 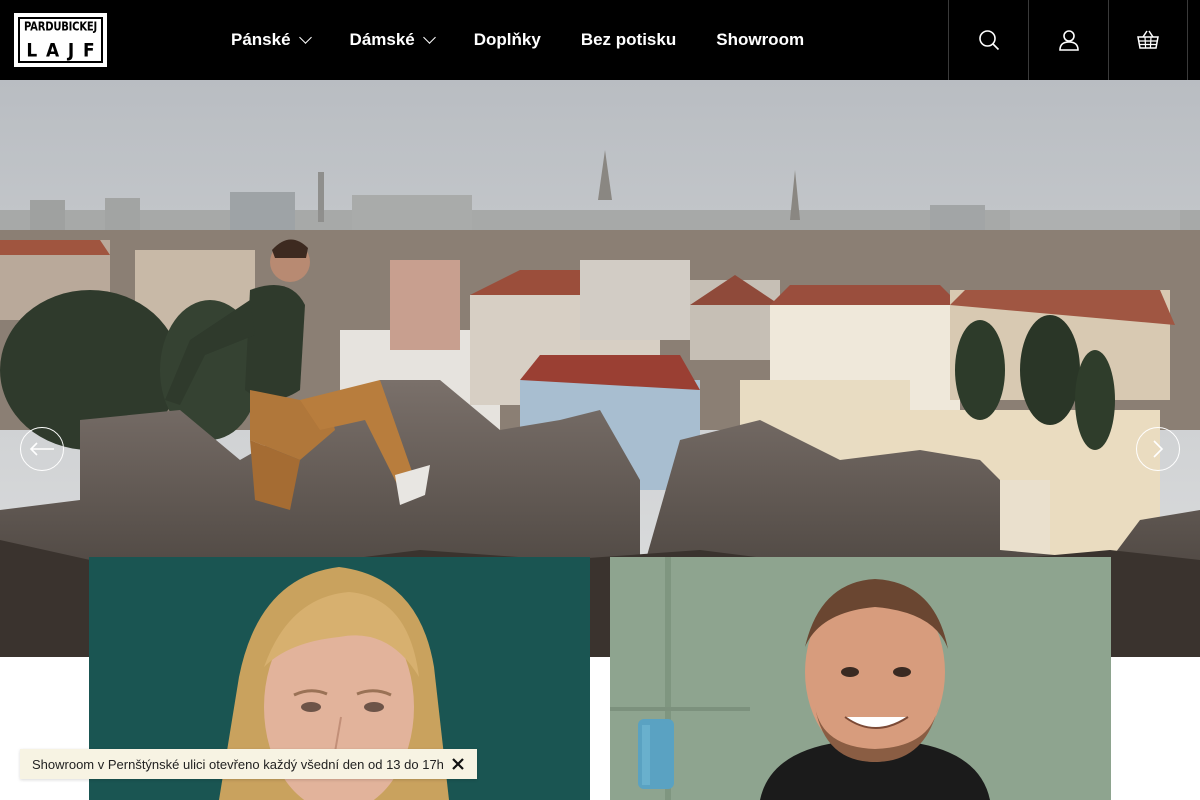 I want to click on nav-item-label: Bez potisku, so click(x=628, y=39).